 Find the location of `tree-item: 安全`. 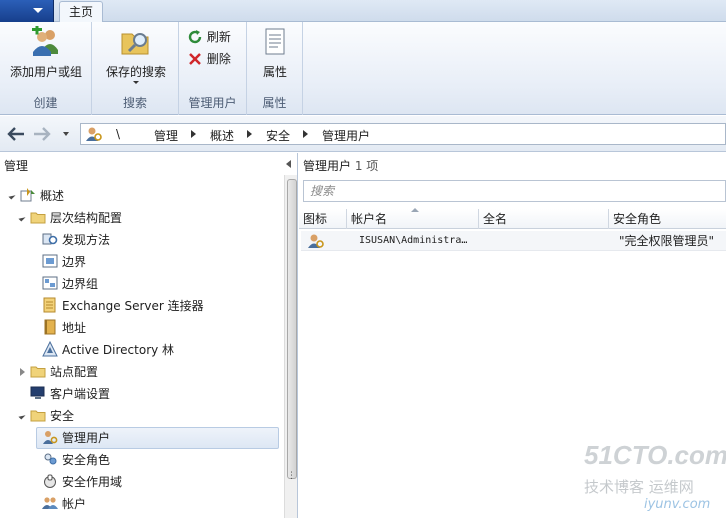

tree-item: 安全 is located at coordinates (46, 416).